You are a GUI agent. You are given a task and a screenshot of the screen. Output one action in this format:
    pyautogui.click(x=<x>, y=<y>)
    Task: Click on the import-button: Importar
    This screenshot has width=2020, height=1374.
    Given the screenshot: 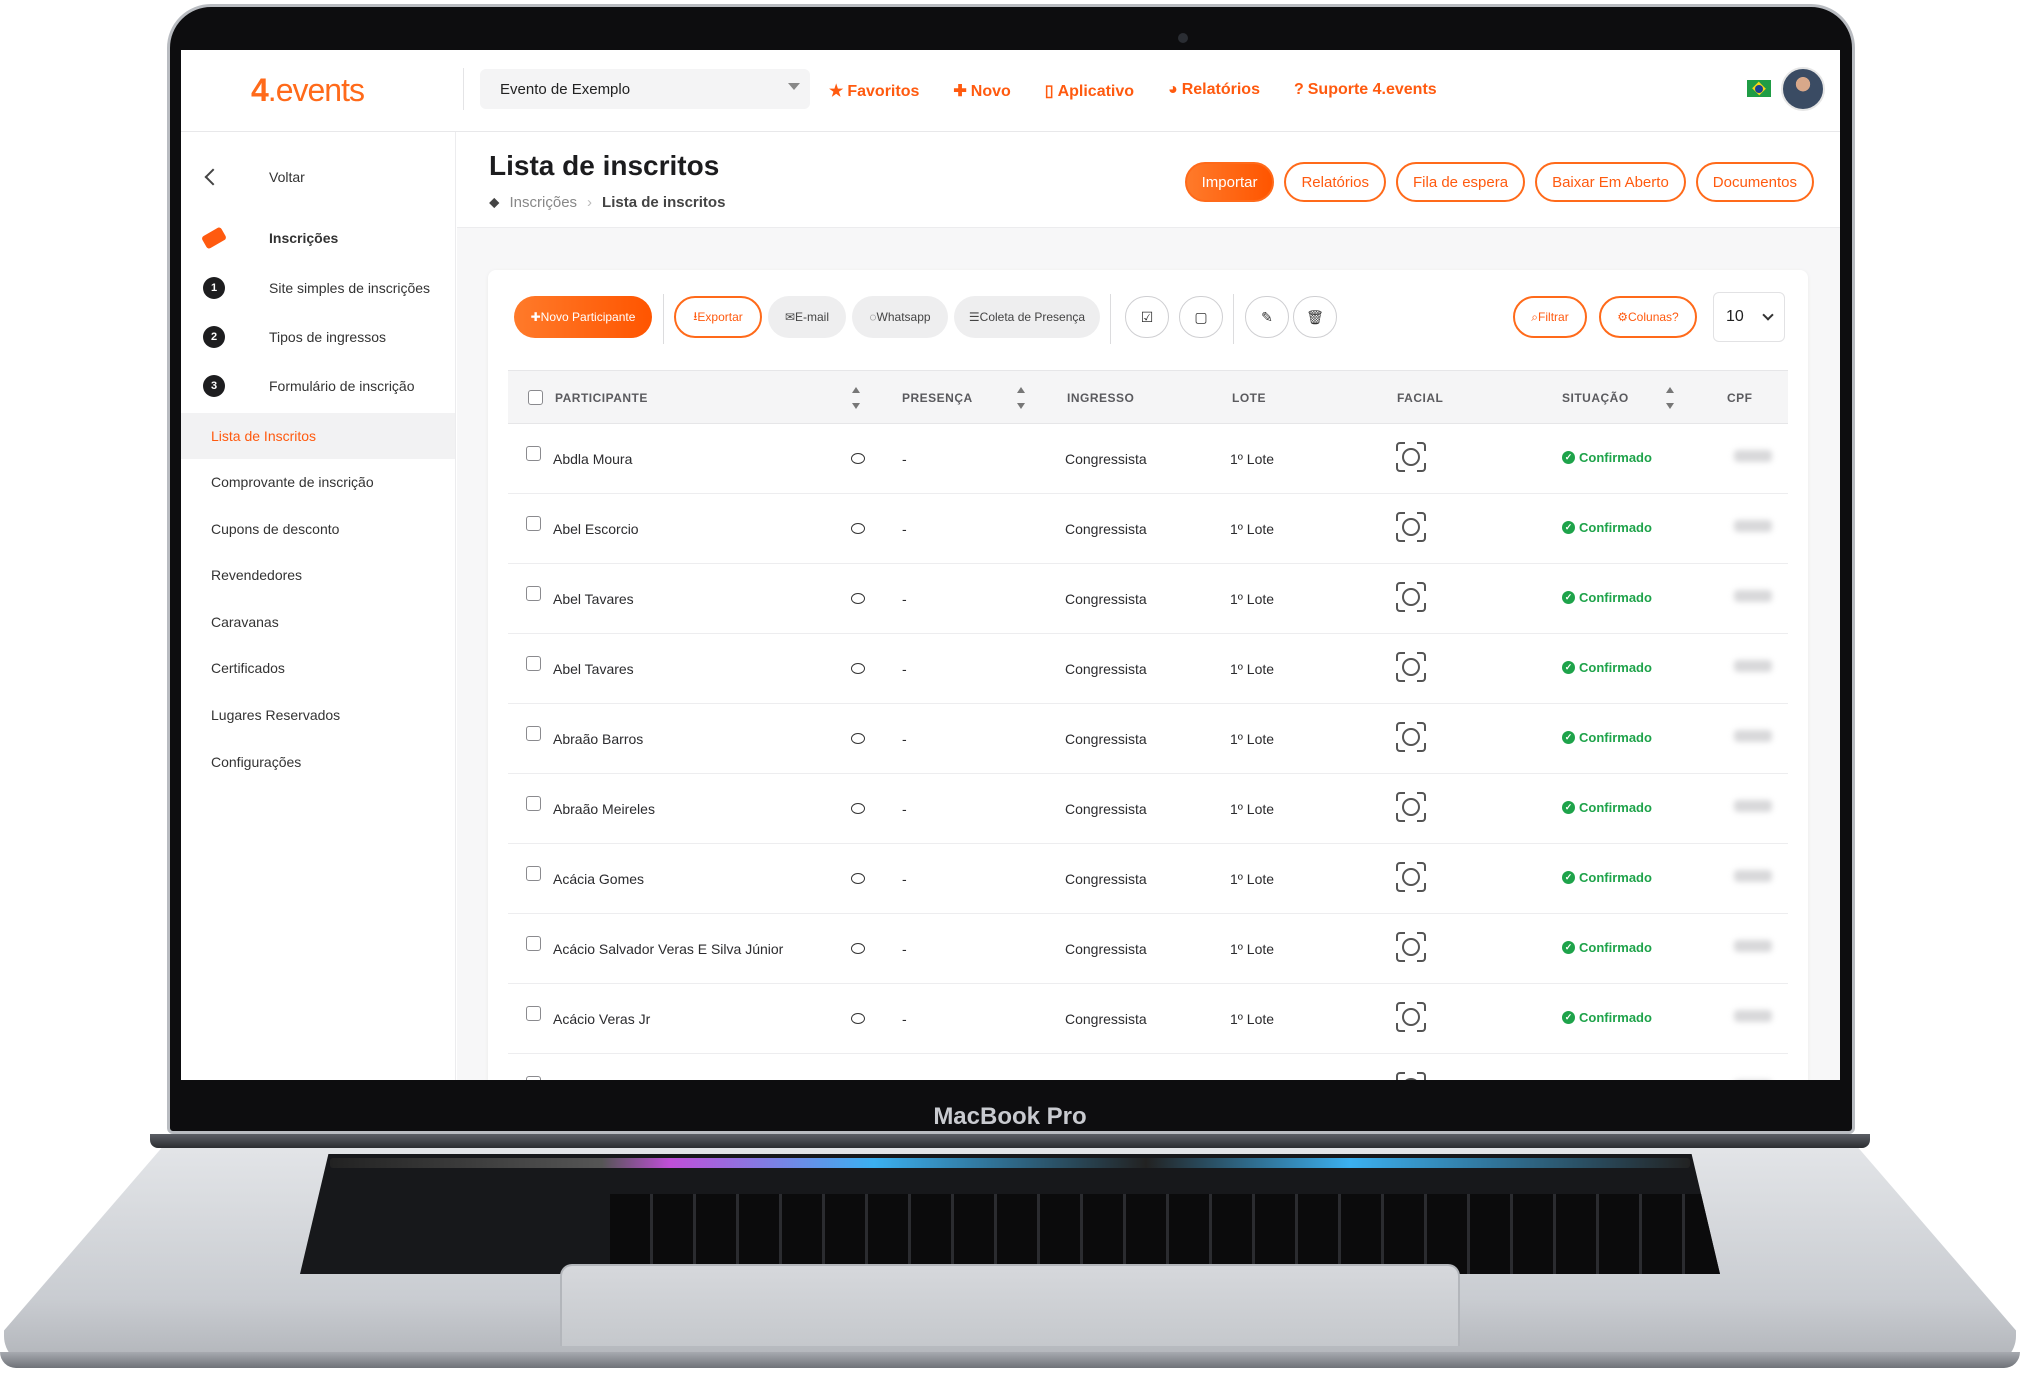 What is the action you would take?
    pyautogui.click(x=1229, y=182)
    